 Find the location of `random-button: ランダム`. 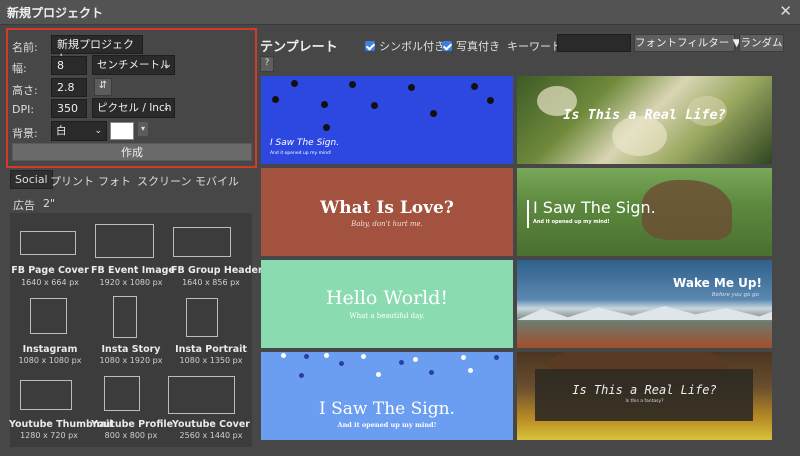

random-button: ランダム is located at coordinates (761, 43).